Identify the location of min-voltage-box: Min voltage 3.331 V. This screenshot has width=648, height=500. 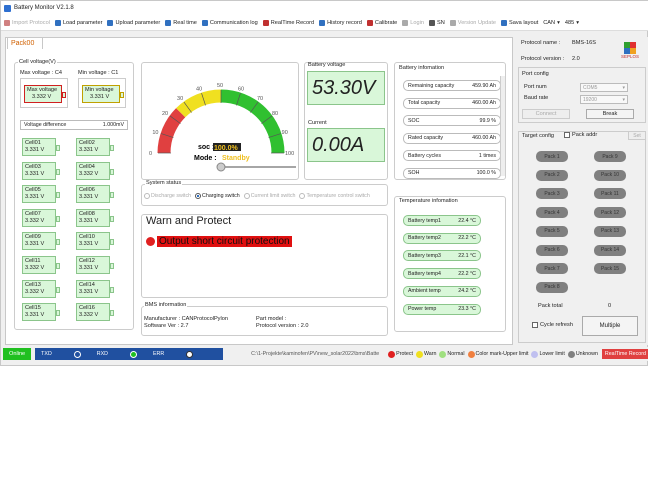
(103, 94).